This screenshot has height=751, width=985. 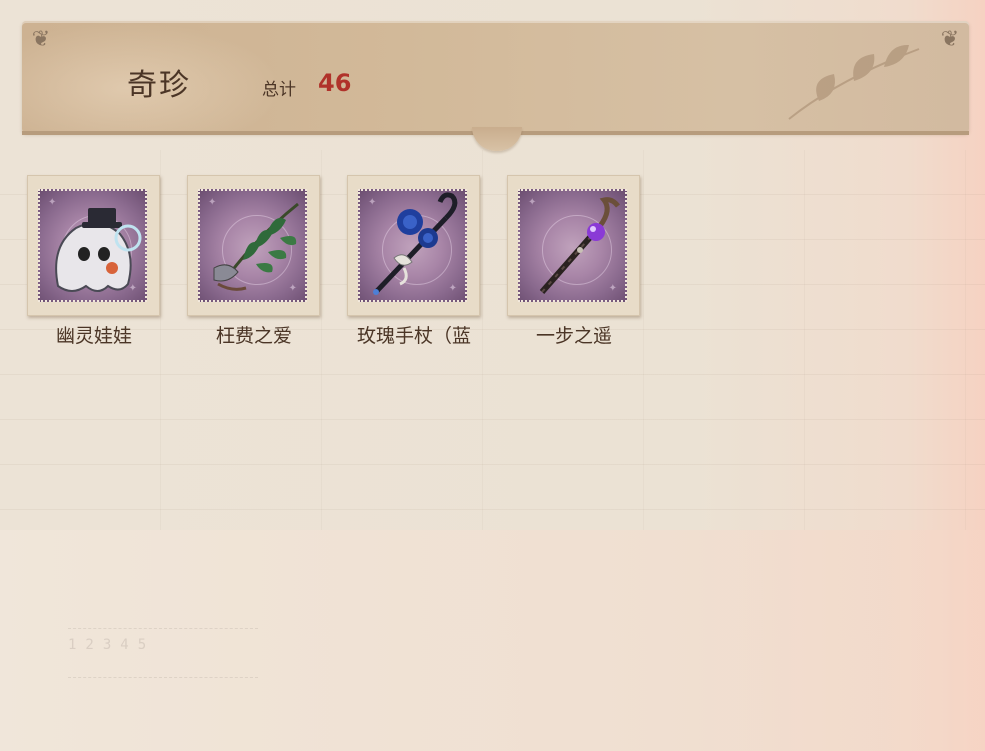 What do you see at coordinates (335, 83) in the screenshot?
I see `total-count: 46` at bounding box center [335, 83].